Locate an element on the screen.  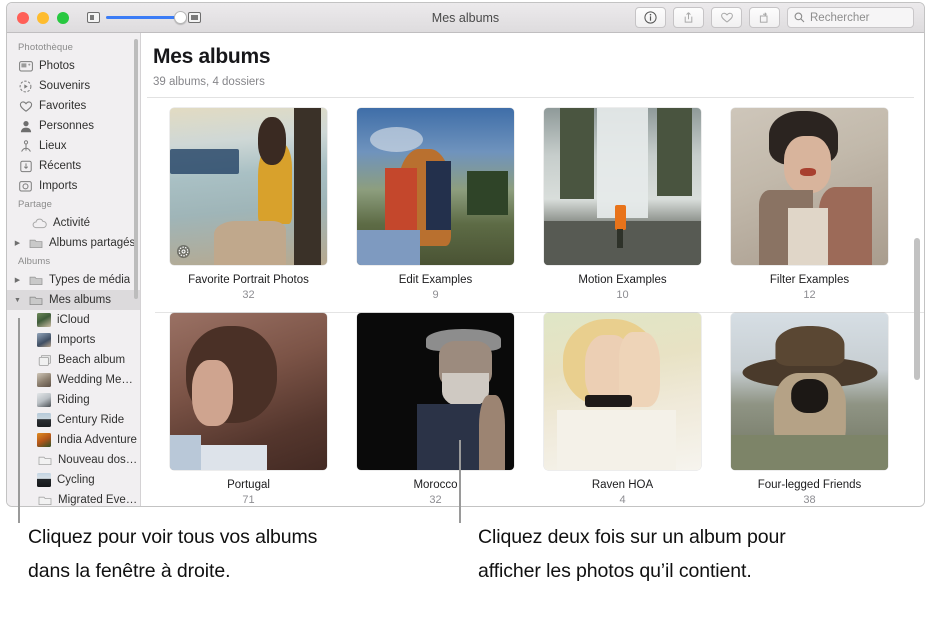
sidebar-item-label: Nouveau dossier is located at coordinates (99, 460).